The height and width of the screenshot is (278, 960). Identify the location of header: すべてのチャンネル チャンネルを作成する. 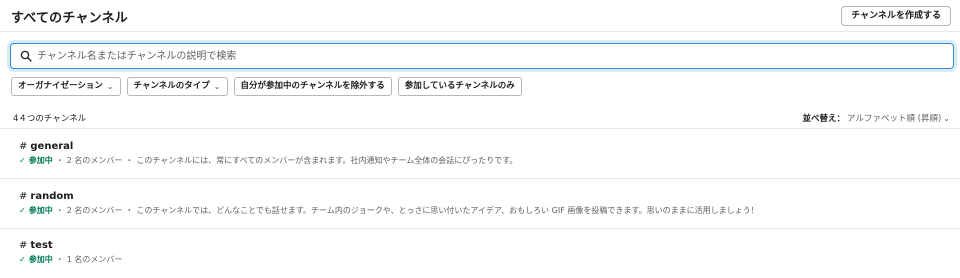
(480, 16).